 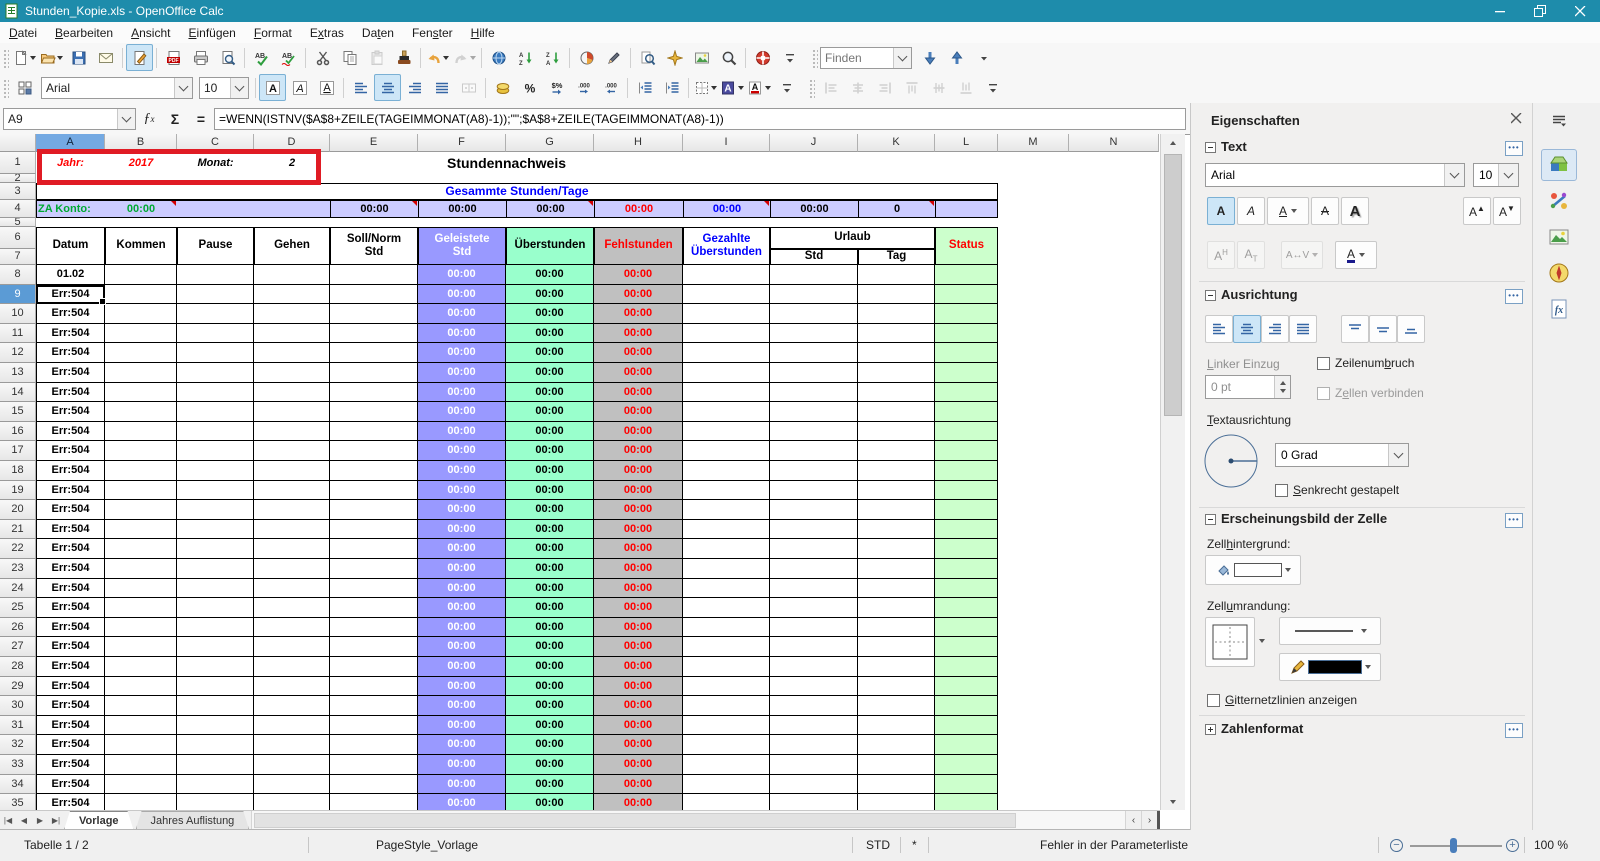 What do you see at coordinates (141, 510) in the screenshot?
I see `cell-B20` at bounding box center [141, 510].